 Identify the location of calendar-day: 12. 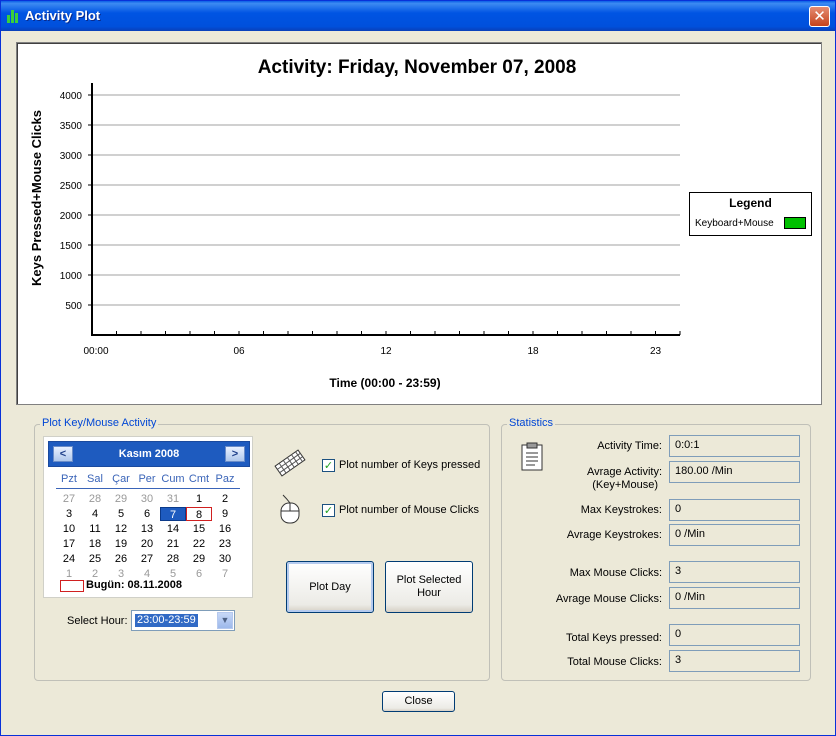
(121, 529).